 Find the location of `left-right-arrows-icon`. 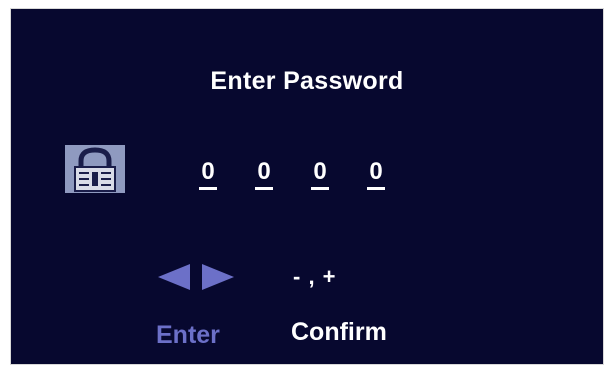

left-right-arrows-icon is located at coordinates (196, 277).